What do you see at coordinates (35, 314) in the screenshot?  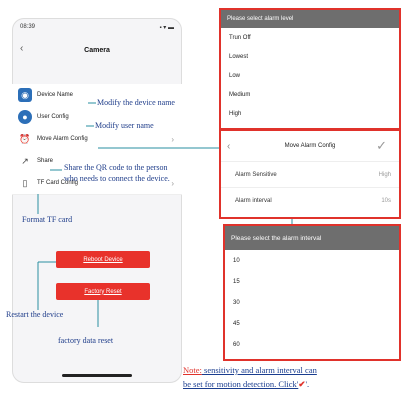 I see `annotation-restart: Restart the device` at bounding box center [35, 314].